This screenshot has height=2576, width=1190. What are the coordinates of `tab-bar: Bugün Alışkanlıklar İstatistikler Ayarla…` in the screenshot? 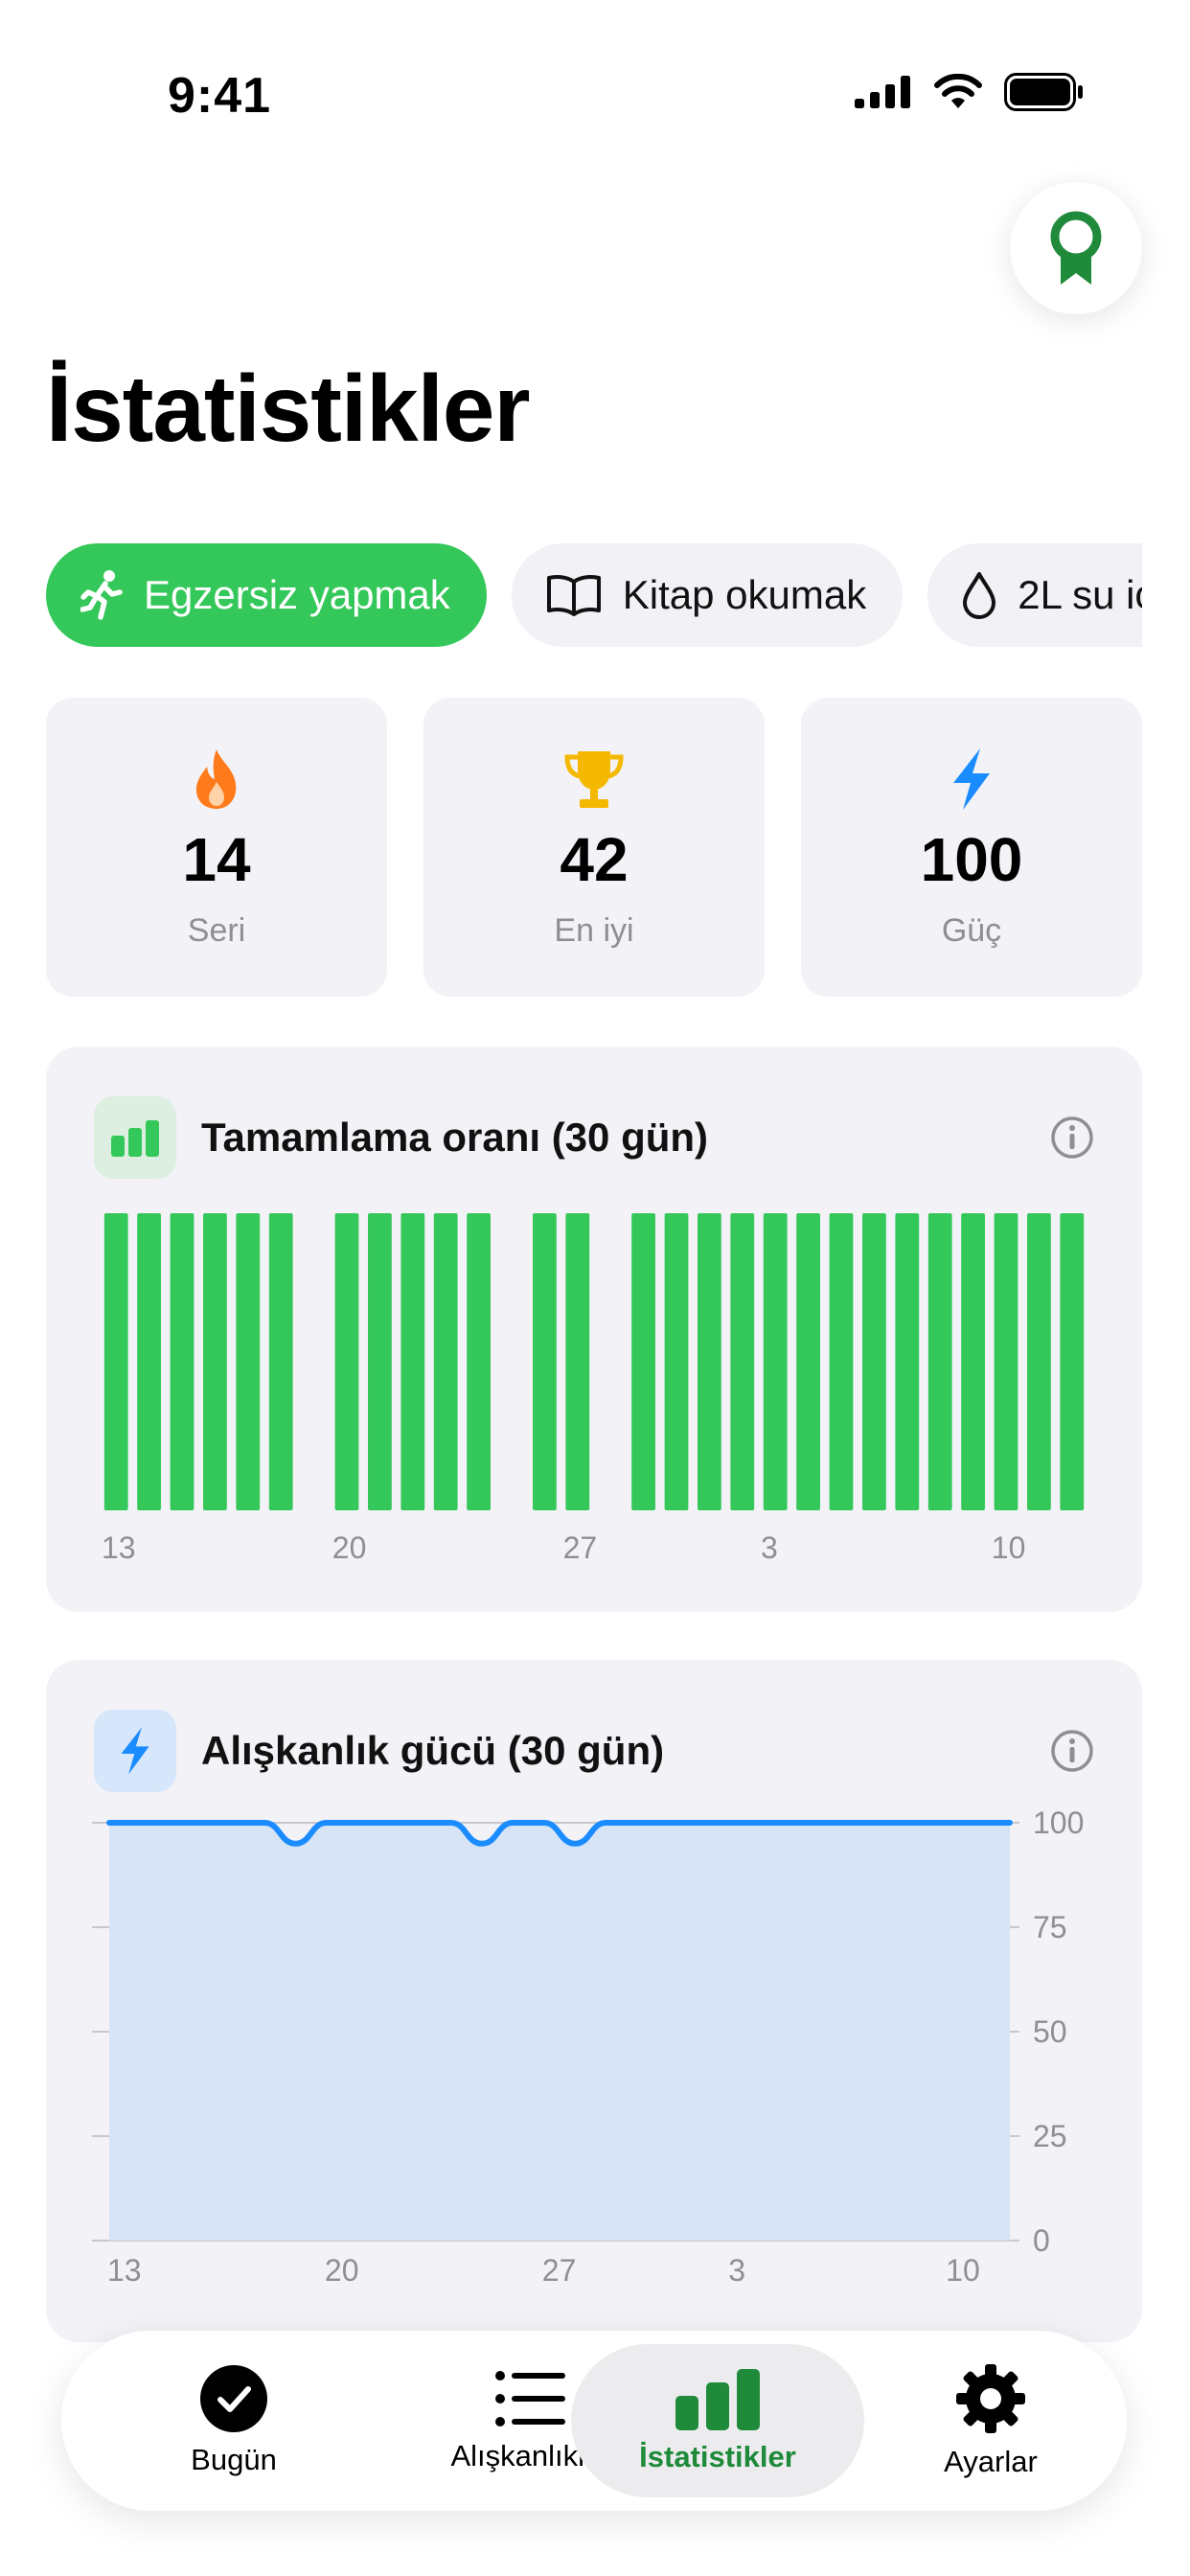 It's located at (594, 2421).